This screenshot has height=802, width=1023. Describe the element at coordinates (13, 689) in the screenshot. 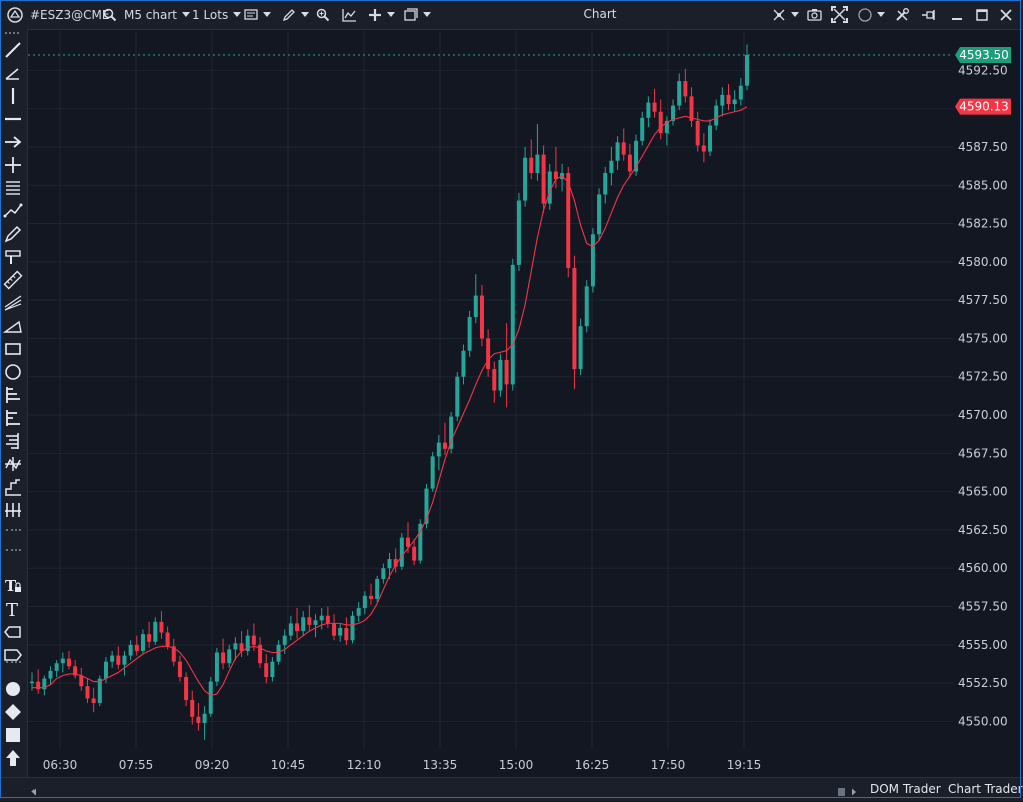

I see `dot-marker-icon` at that location.